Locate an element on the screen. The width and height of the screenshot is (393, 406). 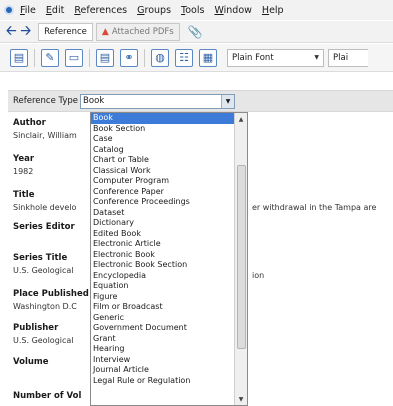
menu-edit: Edit is located at coordinates (55, 10).